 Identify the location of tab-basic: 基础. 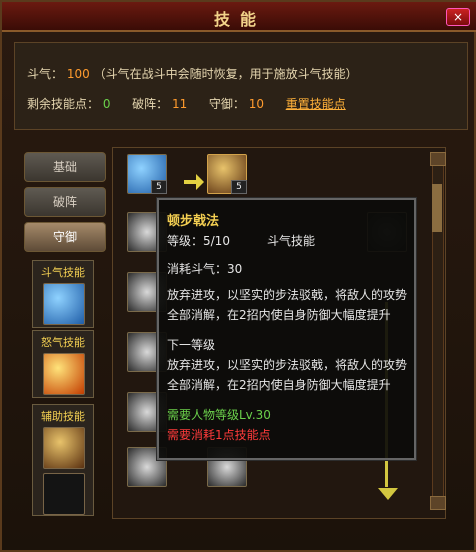
(65, 167).